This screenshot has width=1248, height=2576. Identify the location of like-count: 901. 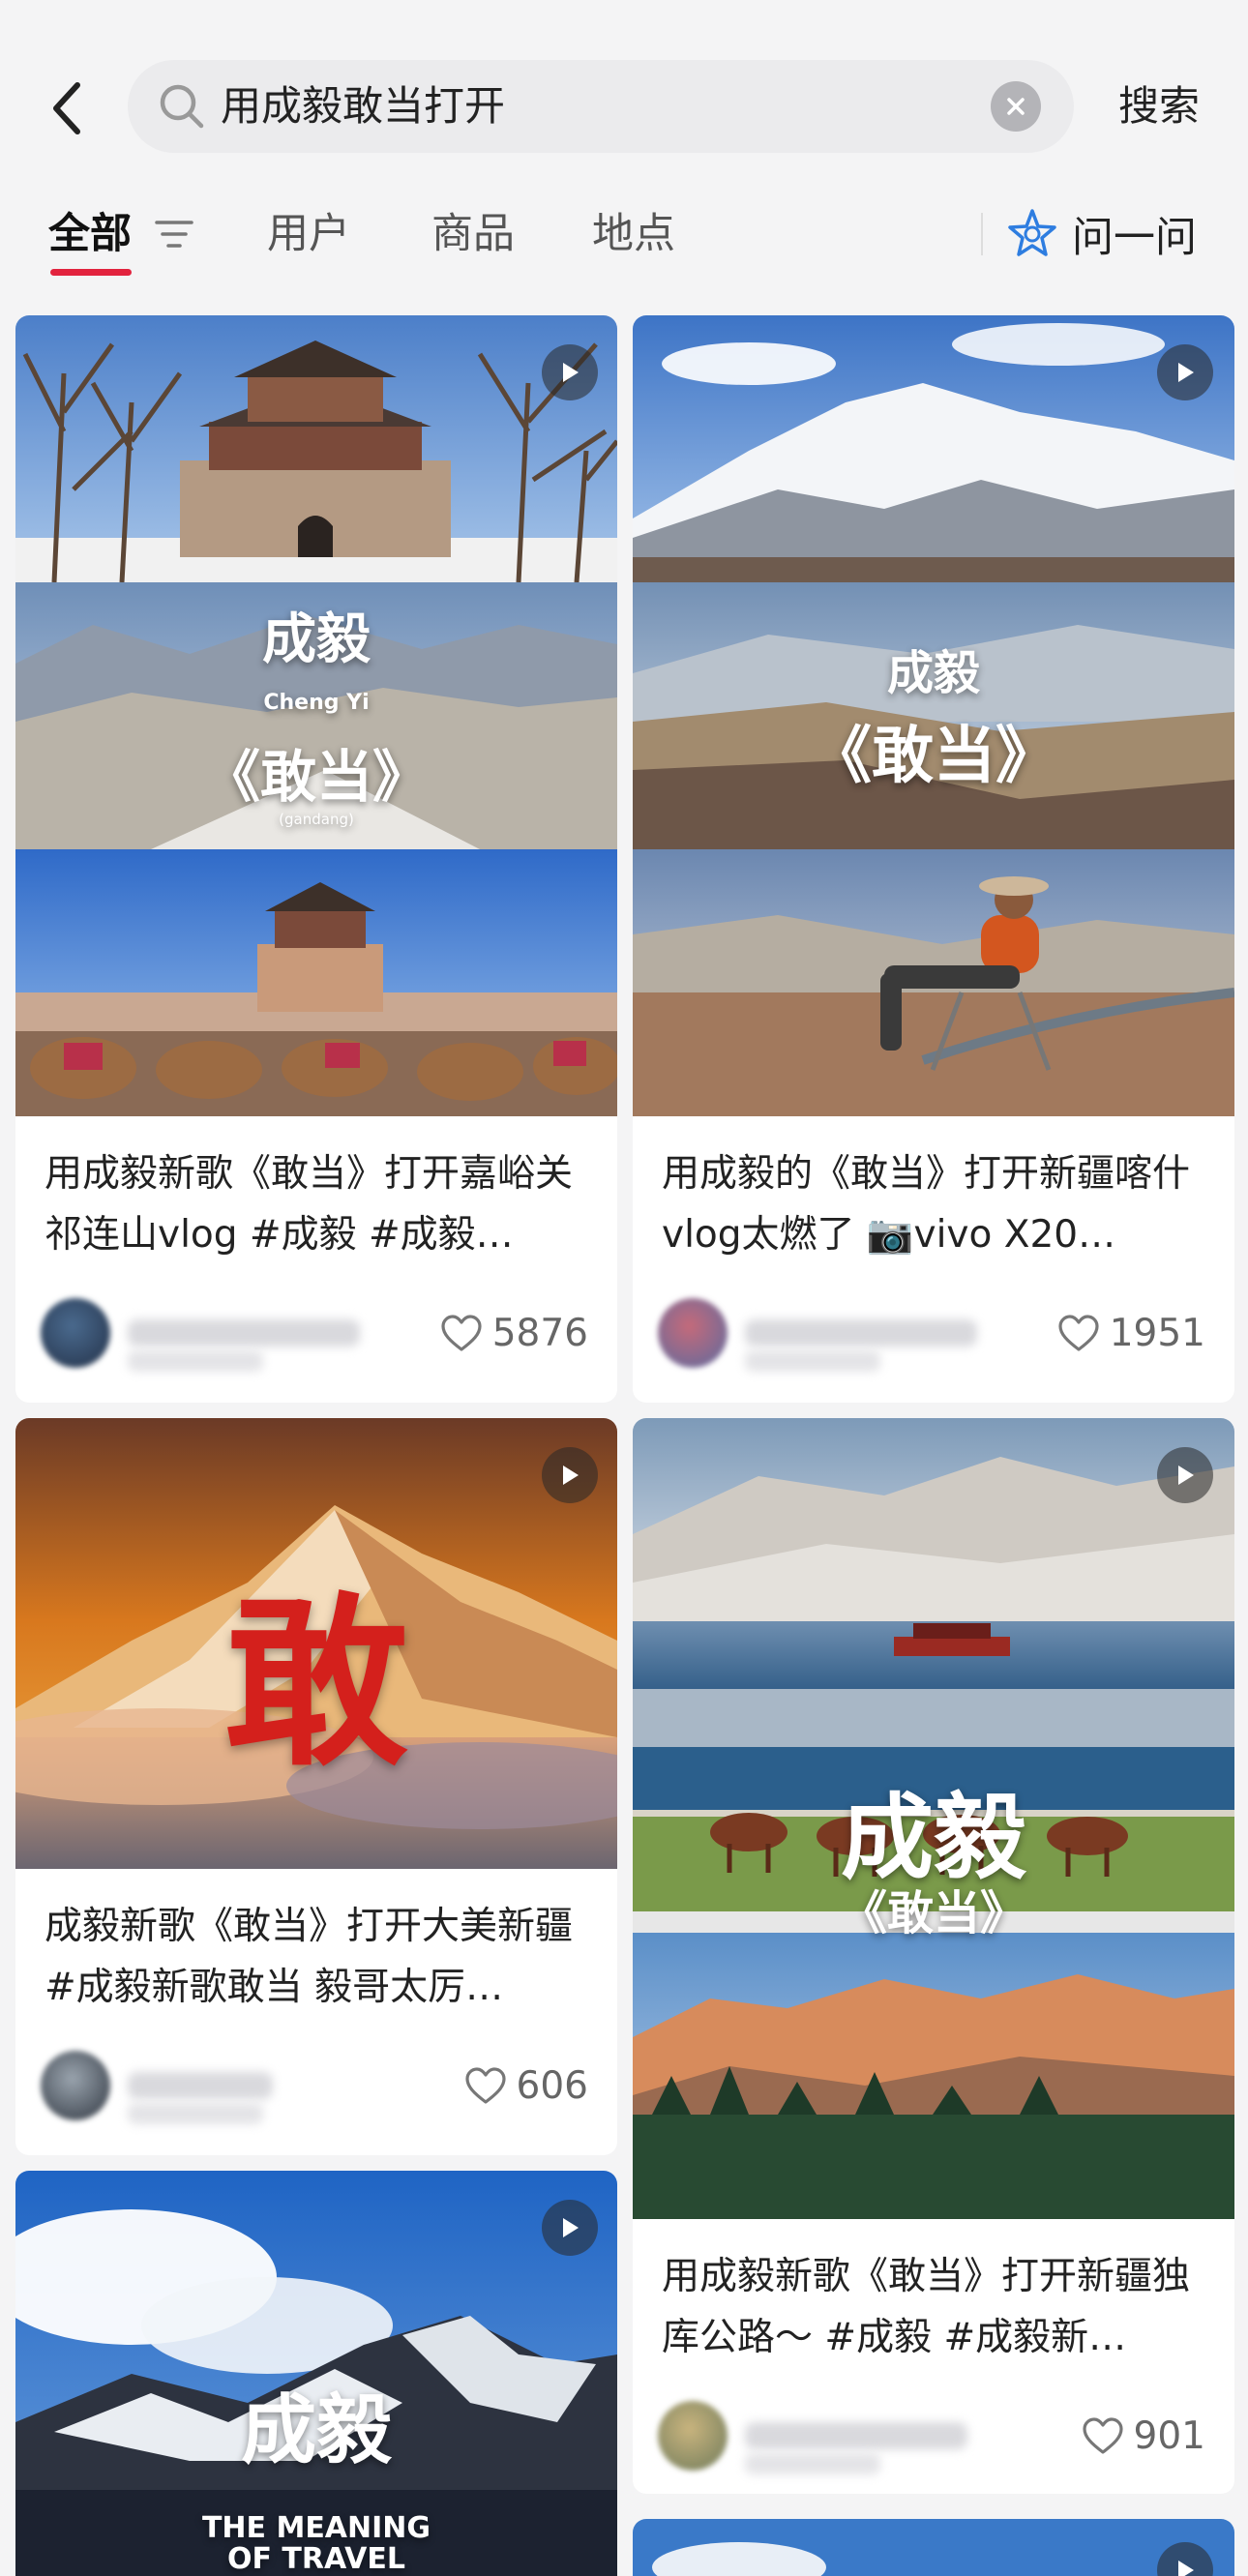
(1143, 2436).